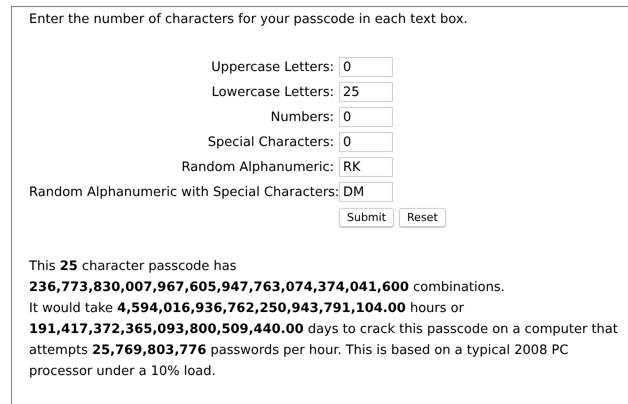  What do you see at coordinates (257, 167) in the screenshot?
I see `field-label: Random Alphanumeric:` at bounding box center [257, 167].